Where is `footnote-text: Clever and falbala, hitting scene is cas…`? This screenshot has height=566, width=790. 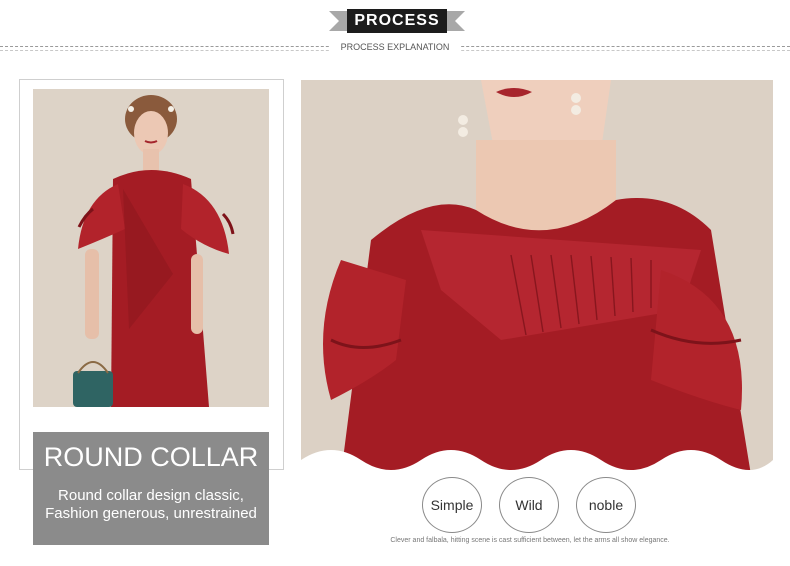 footnote-text: Clever and falbala, hitting scene is cas… is located at coordinates (530, 540).